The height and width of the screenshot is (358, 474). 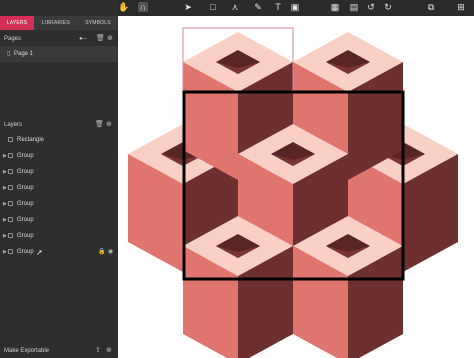 What do you see at coordinates (235, 7) in the screenshot?
I see `pen-icon: ⋏` at bounding box center [235, 7].